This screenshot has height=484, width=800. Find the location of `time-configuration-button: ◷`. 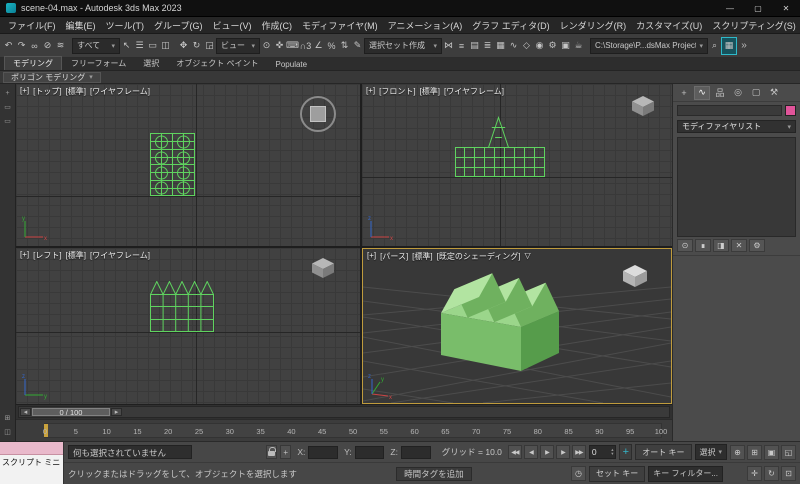

time-configuration-button: ◷ is located at coordinates (579, 473).